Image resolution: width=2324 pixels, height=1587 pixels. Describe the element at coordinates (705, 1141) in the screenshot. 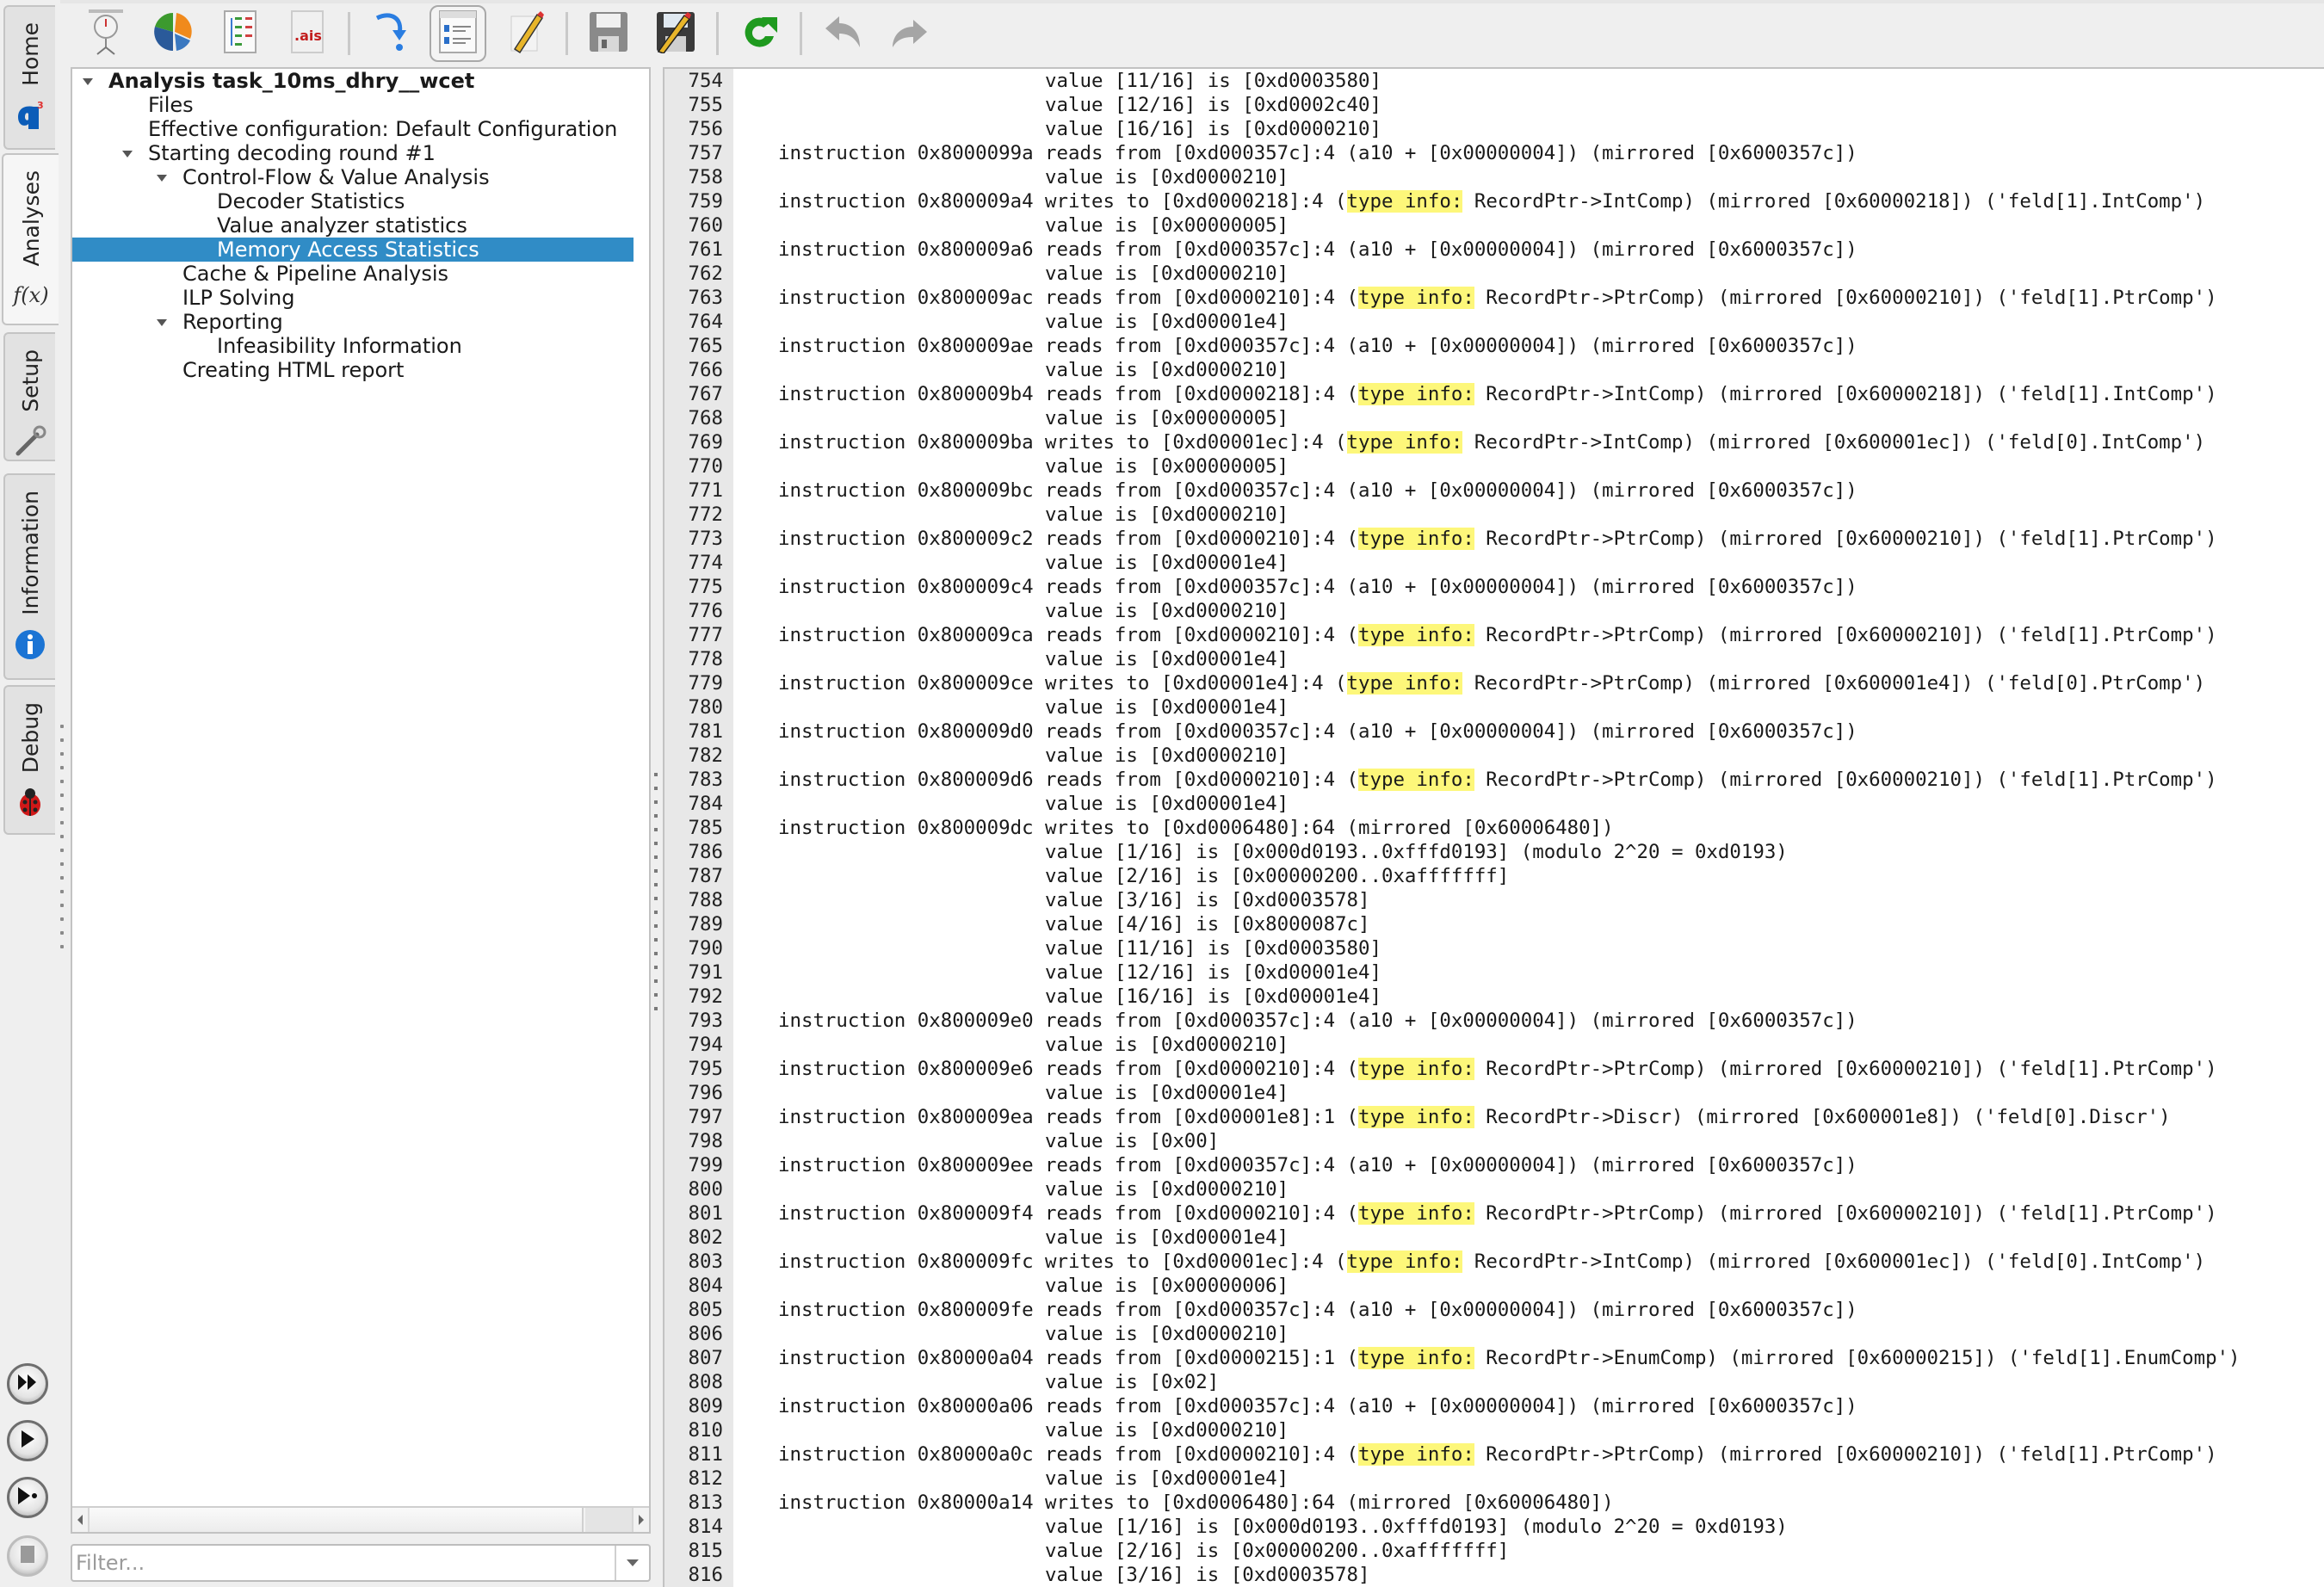

I see `line-number: 798` at that location.